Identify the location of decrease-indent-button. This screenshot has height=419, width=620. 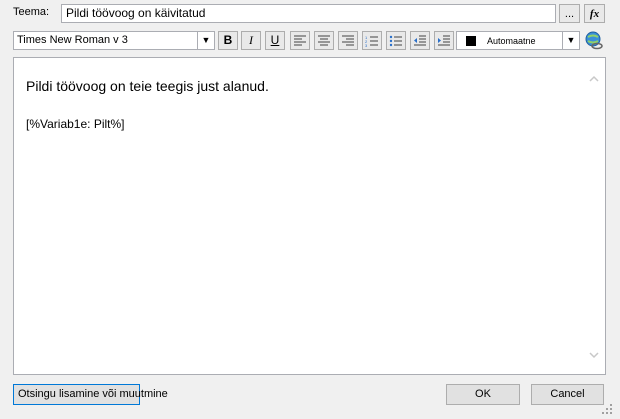
(420, 40).